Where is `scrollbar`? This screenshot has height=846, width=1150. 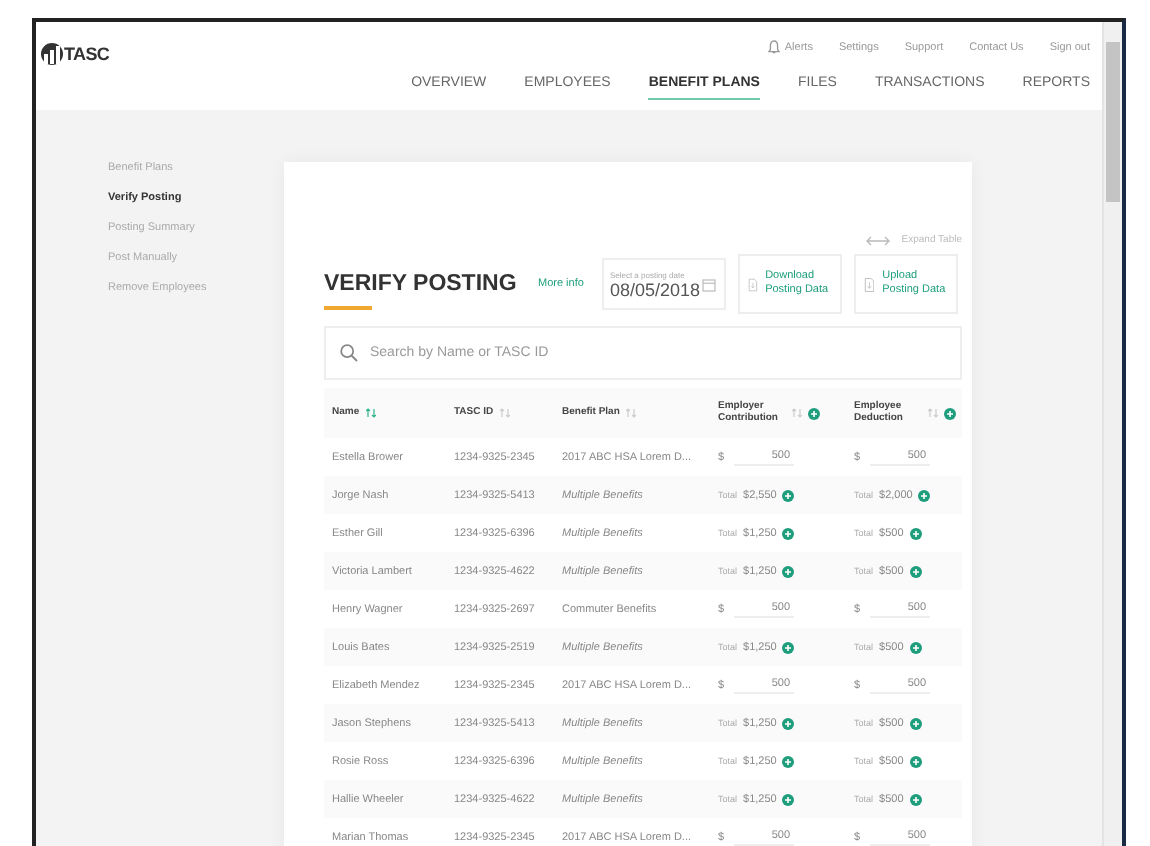 scrollbar is located at coordinates (1112, 434).